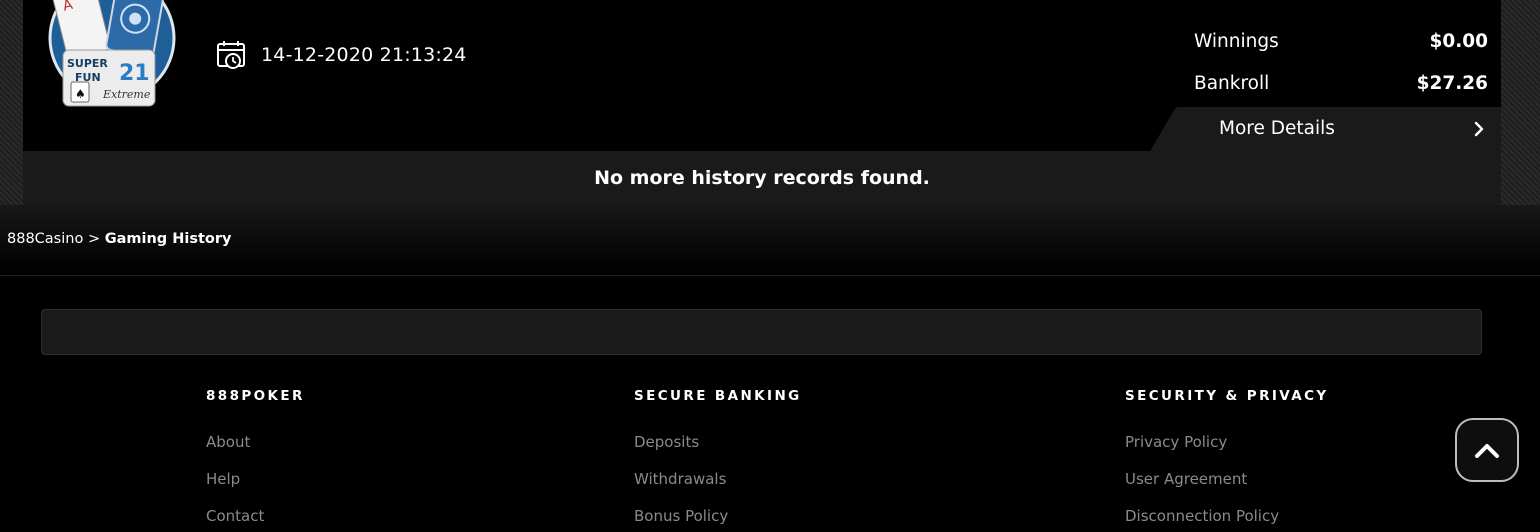  I want to click on footer-link-privacy-policy: Privacy Policy, so click(1227, 451).